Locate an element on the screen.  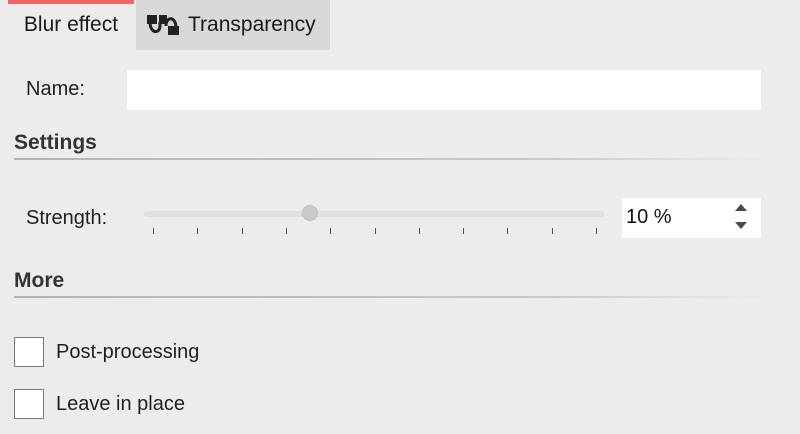
tab-blur-effect-label: Blur effect is located at coordinates (71, 24).